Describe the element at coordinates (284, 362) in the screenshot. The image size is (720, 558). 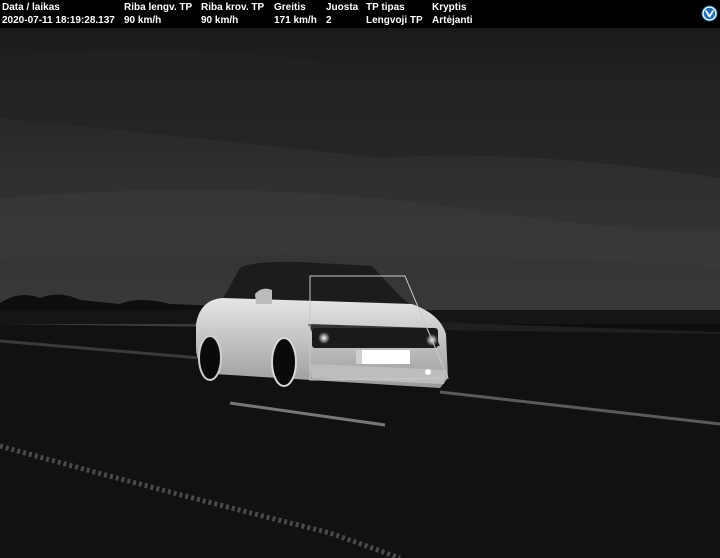
I see `wheel-front` at that location.